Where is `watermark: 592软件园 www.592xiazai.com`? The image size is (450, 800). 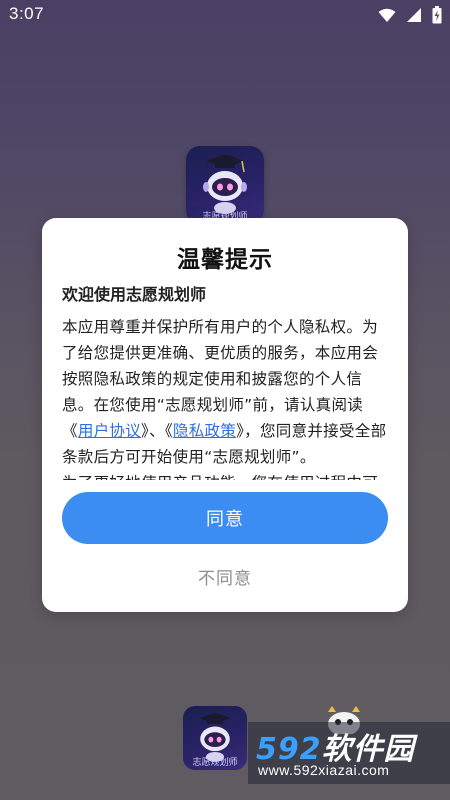
watermark: 592软件园 www.592xiazai.com is located at coordinates (349, 753).